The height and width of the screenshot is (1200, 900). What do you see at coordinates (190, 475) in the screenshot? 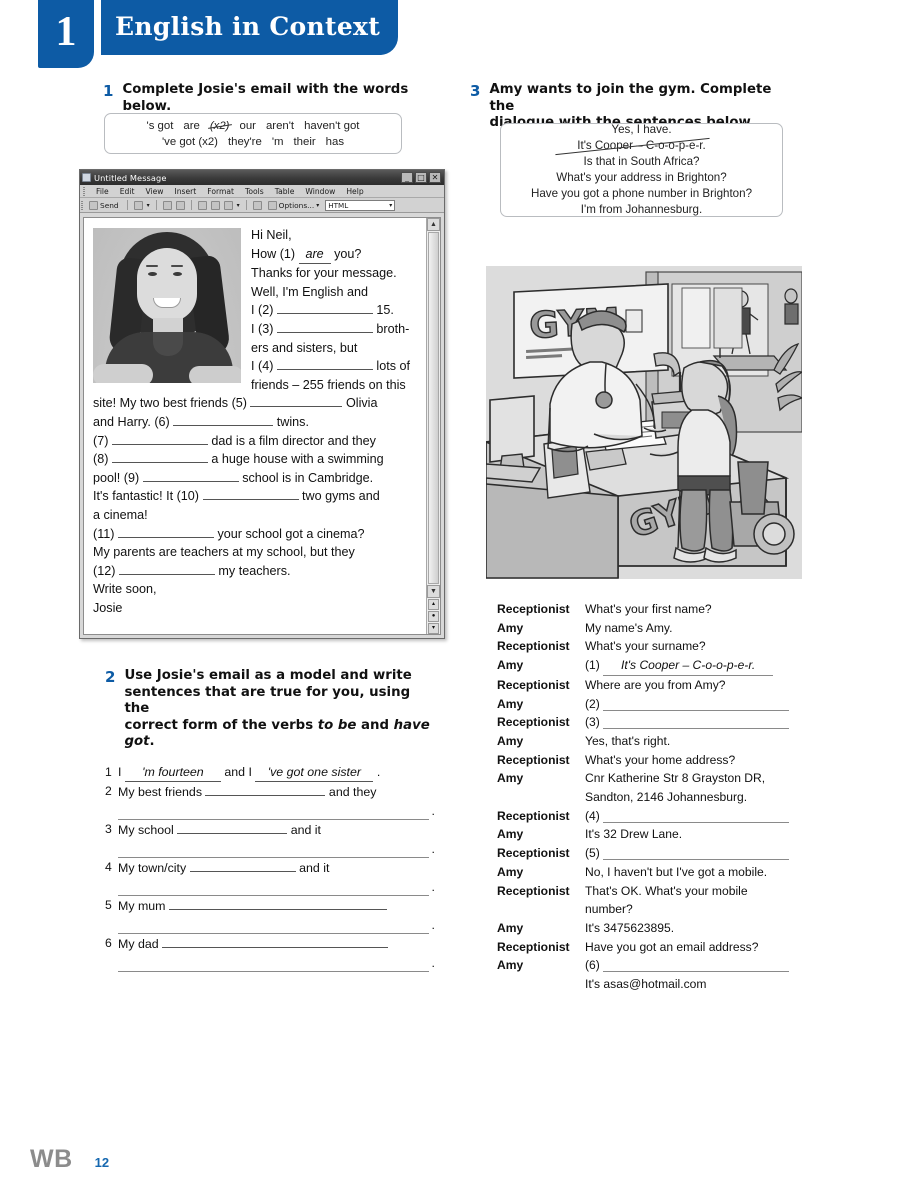
I see `gap-9-blank` at bounding box center [190, 475].